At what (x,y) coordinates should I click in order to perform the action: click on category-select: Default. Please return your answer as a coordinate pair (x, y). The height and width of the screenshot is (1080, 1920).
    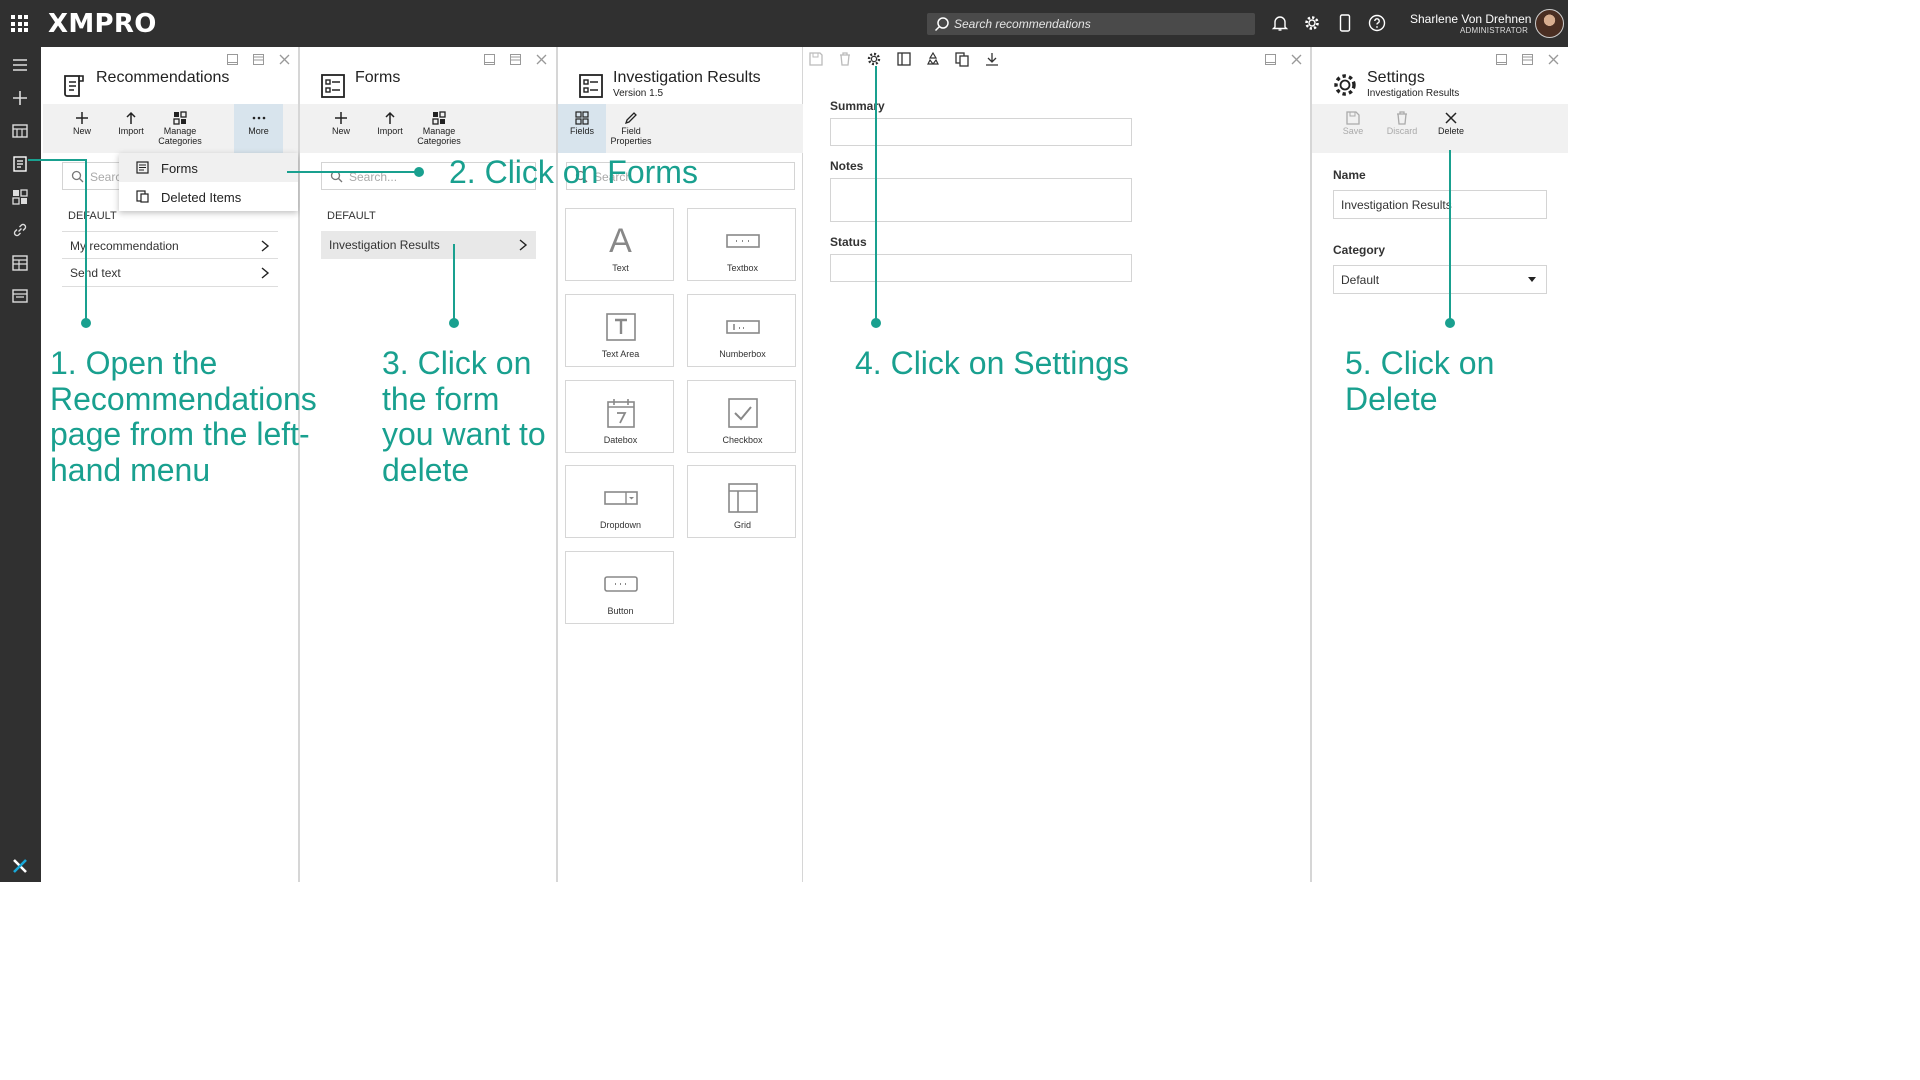
    Looking at the image, I should click on (1440, 279).